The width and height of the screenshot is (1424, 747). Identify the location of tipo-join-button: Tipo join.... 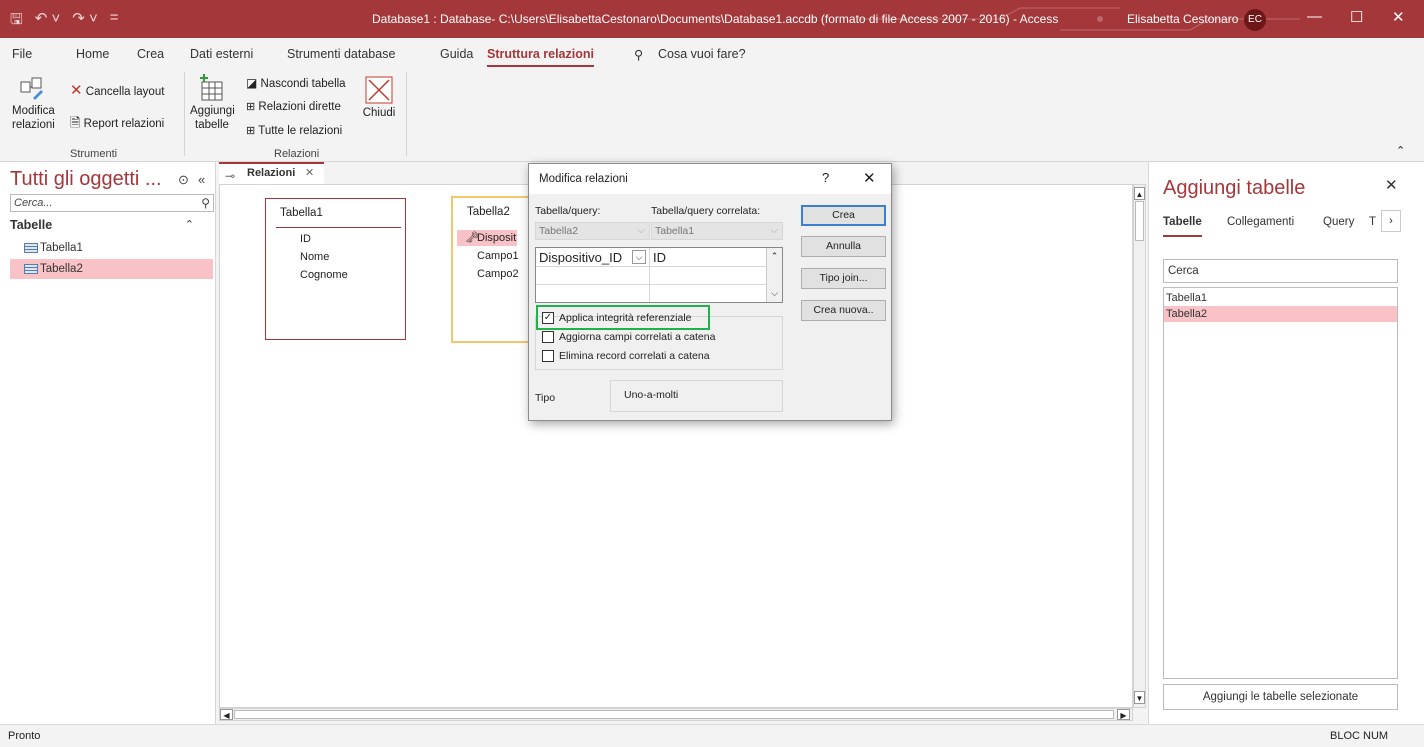
(843, 278).